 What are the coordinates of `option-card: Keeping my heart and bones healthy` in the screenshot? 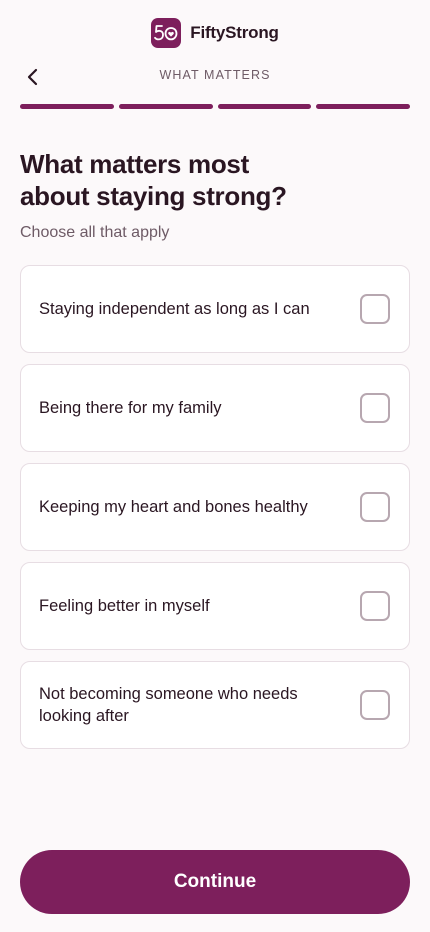 It's located at (215, 507).